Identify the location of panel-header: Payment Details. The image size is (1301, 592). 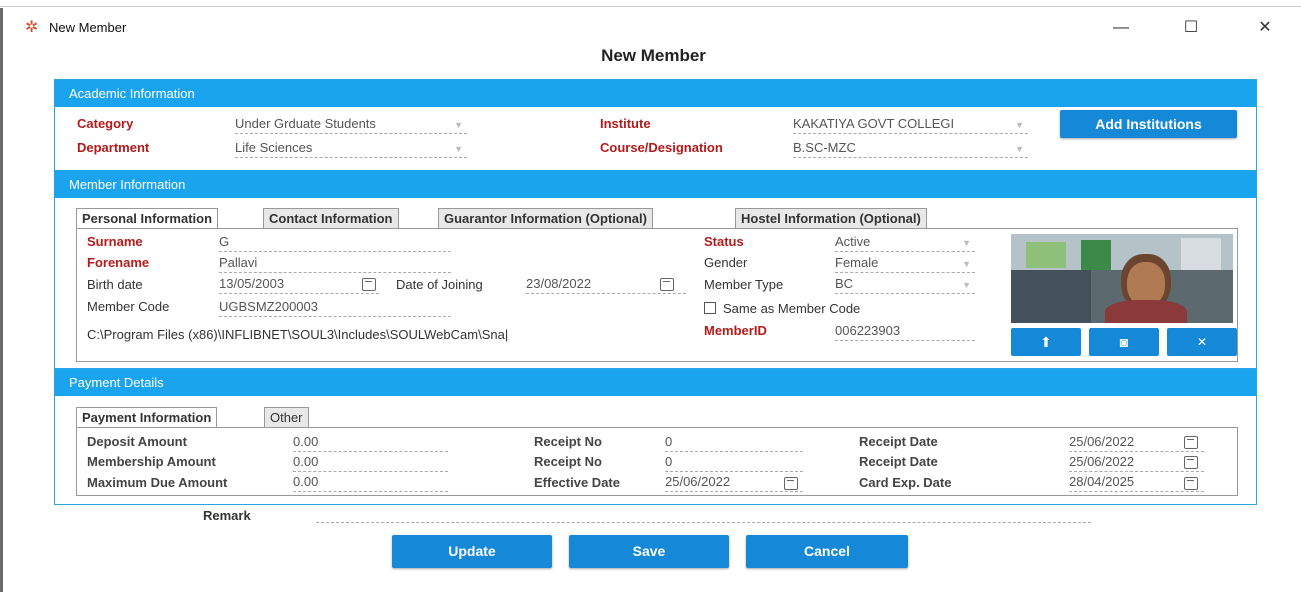
(655, 382).